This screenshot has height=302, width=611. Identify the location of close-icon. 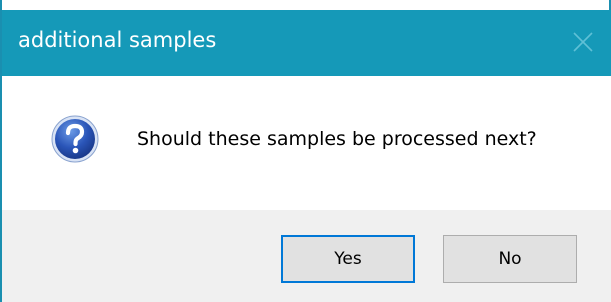
(583, 42).